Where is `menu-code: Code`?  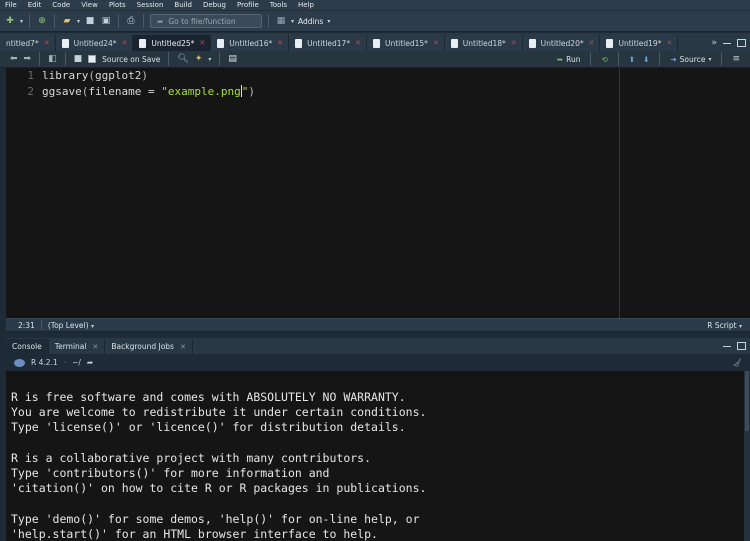 menu-code: Code is located at coordinates (61, 5).